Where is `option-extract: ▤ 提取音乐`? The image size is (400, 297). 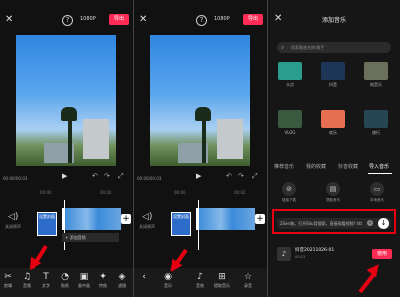 option-extract: ▤ 提取音乐 is located at coordinates (333, 192).